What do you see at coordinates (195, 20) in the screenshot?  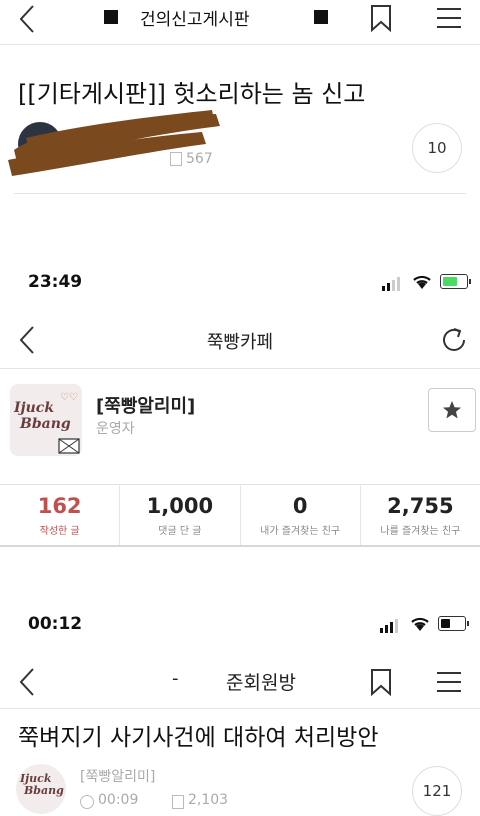 I see `board-title: 건의신고게시판` at bounding box center [195, 20].